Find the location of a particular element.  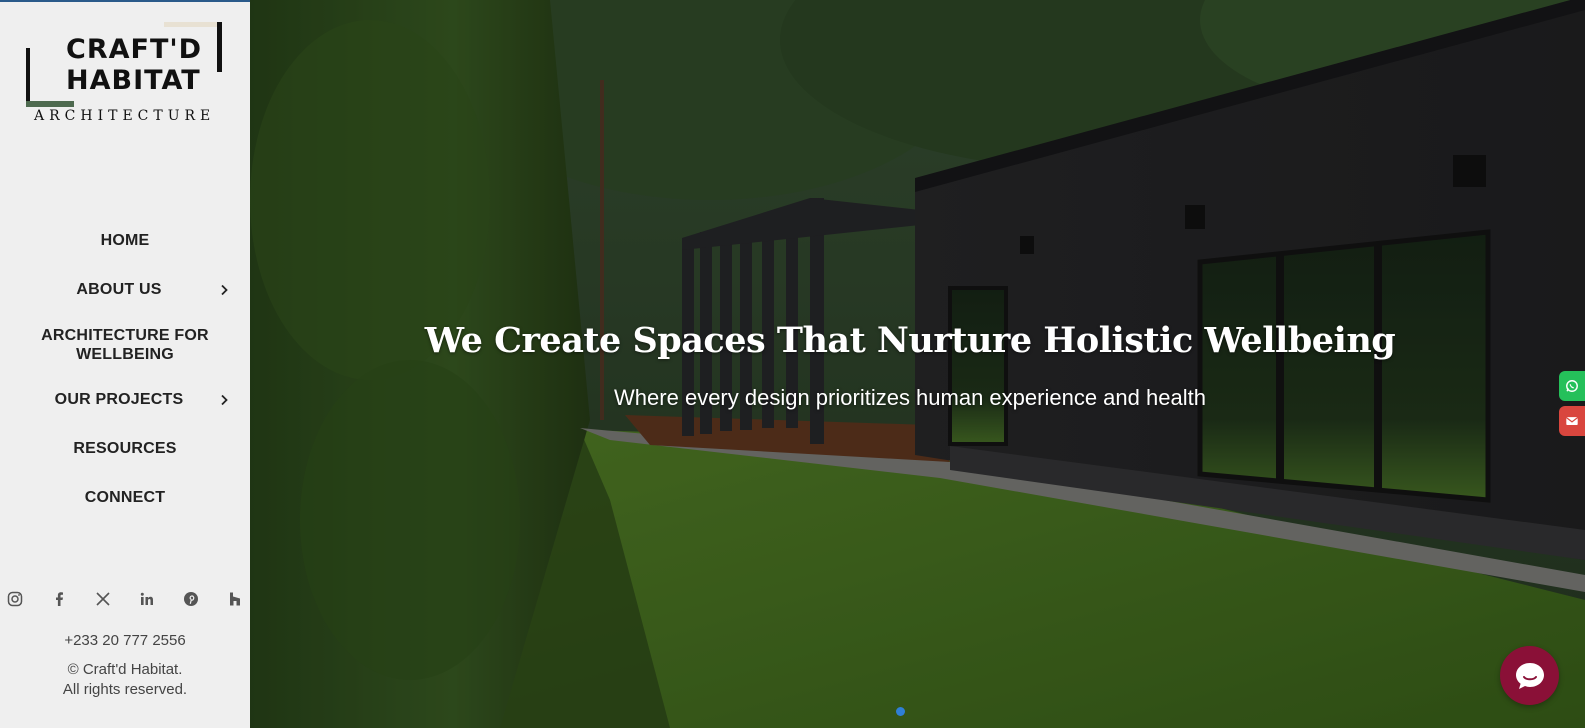

facebook-icon is located at coordinates (59, 599).